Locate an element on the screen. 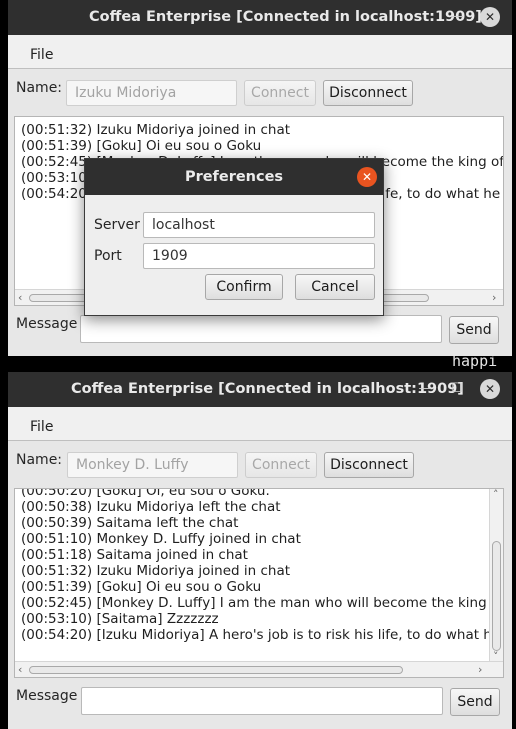 The image size is (516, 729). chat-line: (00:50:39) Saitama left the chat is located at coordinates (130, 523).